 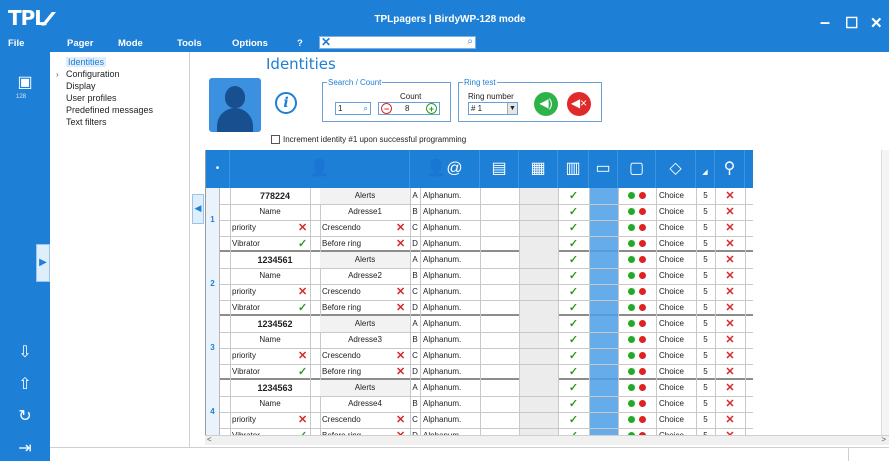 What do you see at coordinates (538, 169) in the screenshot?
I see `pager-icon: ▦` at bounding box center [538, 169].